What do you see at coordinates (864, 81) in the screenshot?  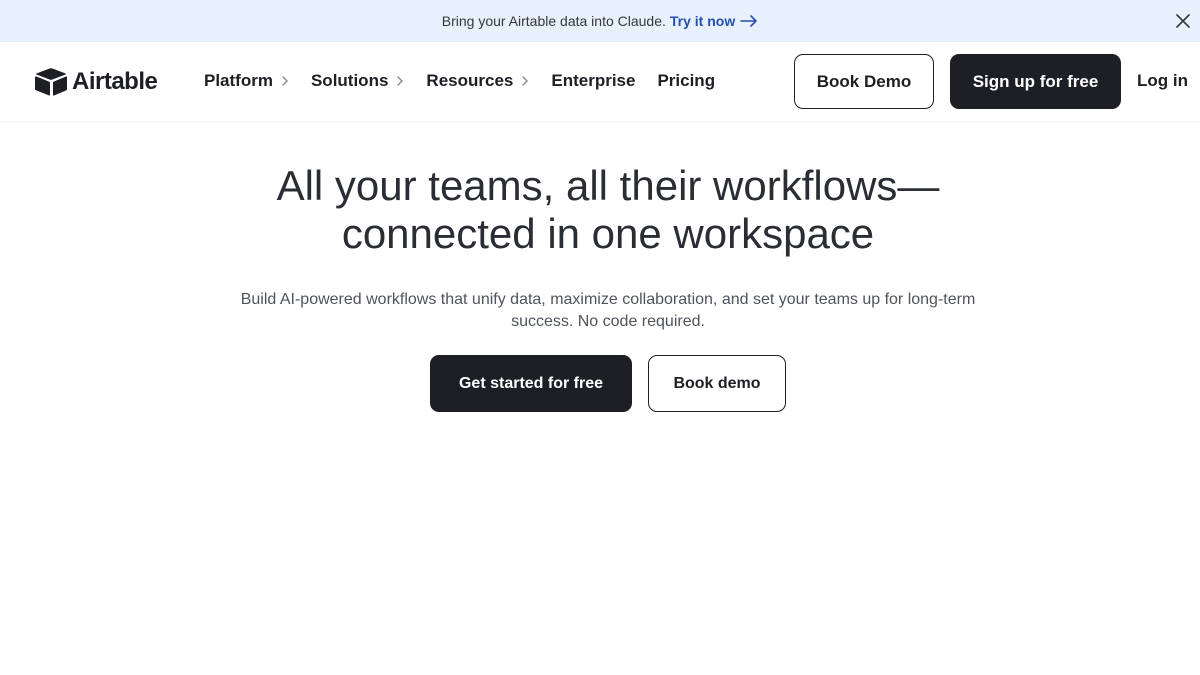 I see `book-demo-button: Book Demo` at bounding box center [864, 81].